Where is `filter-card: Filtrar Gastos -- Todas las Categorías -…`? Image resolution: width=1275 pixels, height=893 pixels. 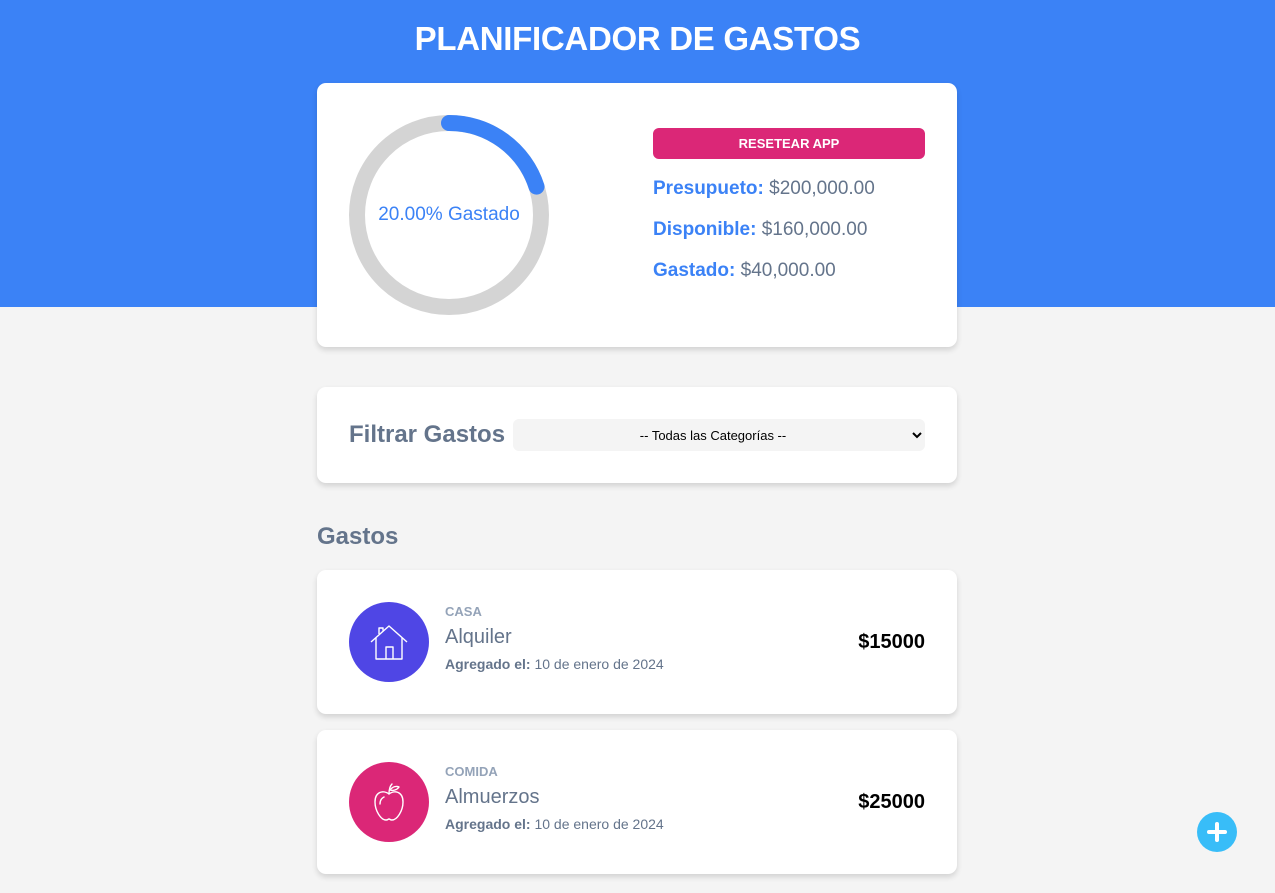 filter-card: Filtrar Gastos -- Todas las Categorías -… is located at coordinates (637, 435).